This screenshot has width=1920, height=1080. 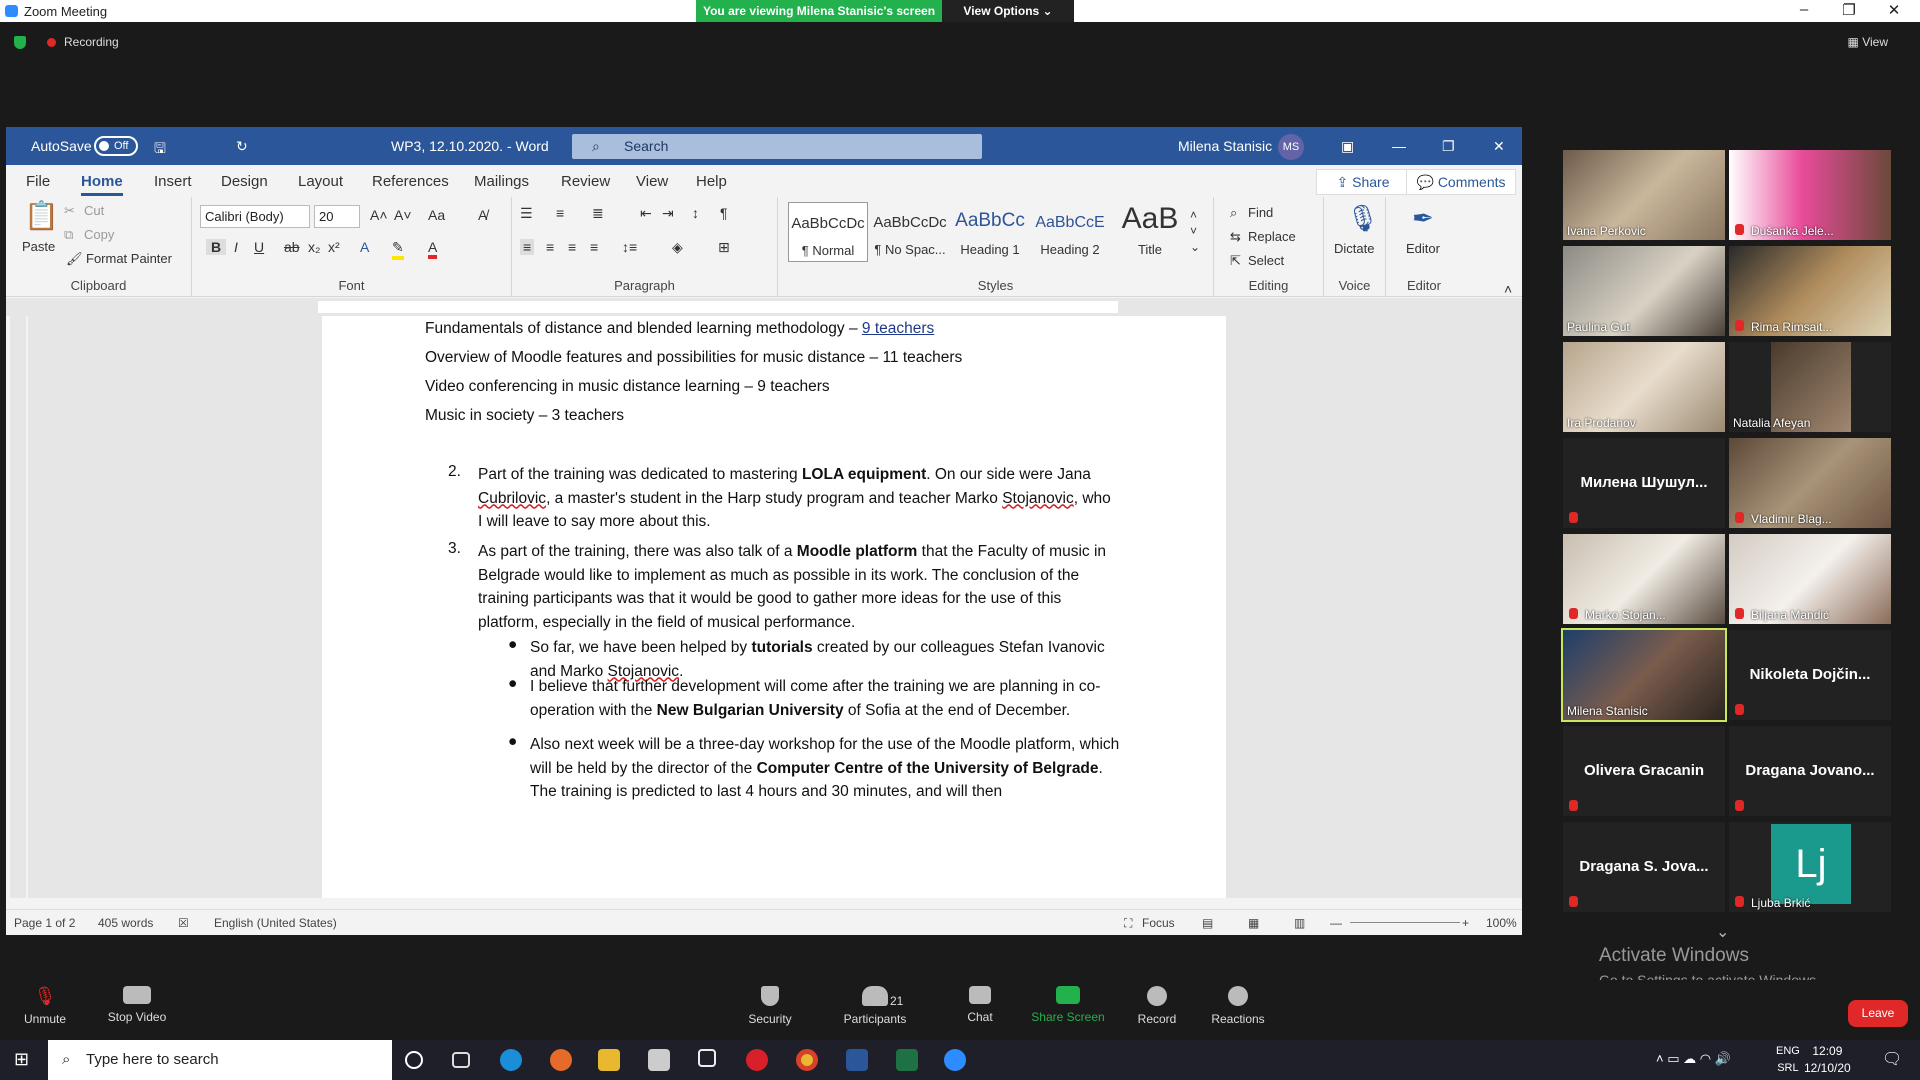 I want to click on reactions-button: Reactions, so click(x=1238, y=1003).